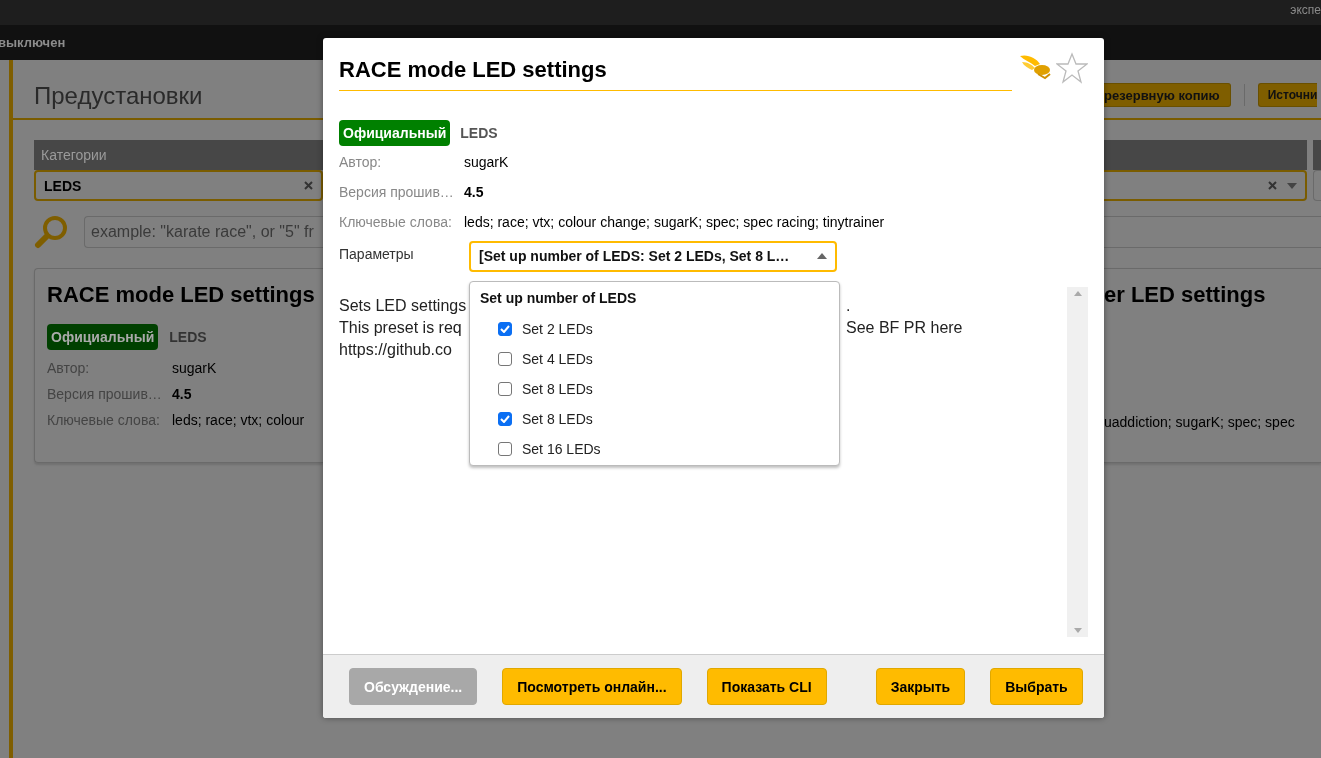 Image resolution: width=1321 pixels, height=758 pixels. What do you see at coordinates (557, 329) in the screenshot?
I see `option-label: Set 2 LEDs` at bounding box center [557, 329].